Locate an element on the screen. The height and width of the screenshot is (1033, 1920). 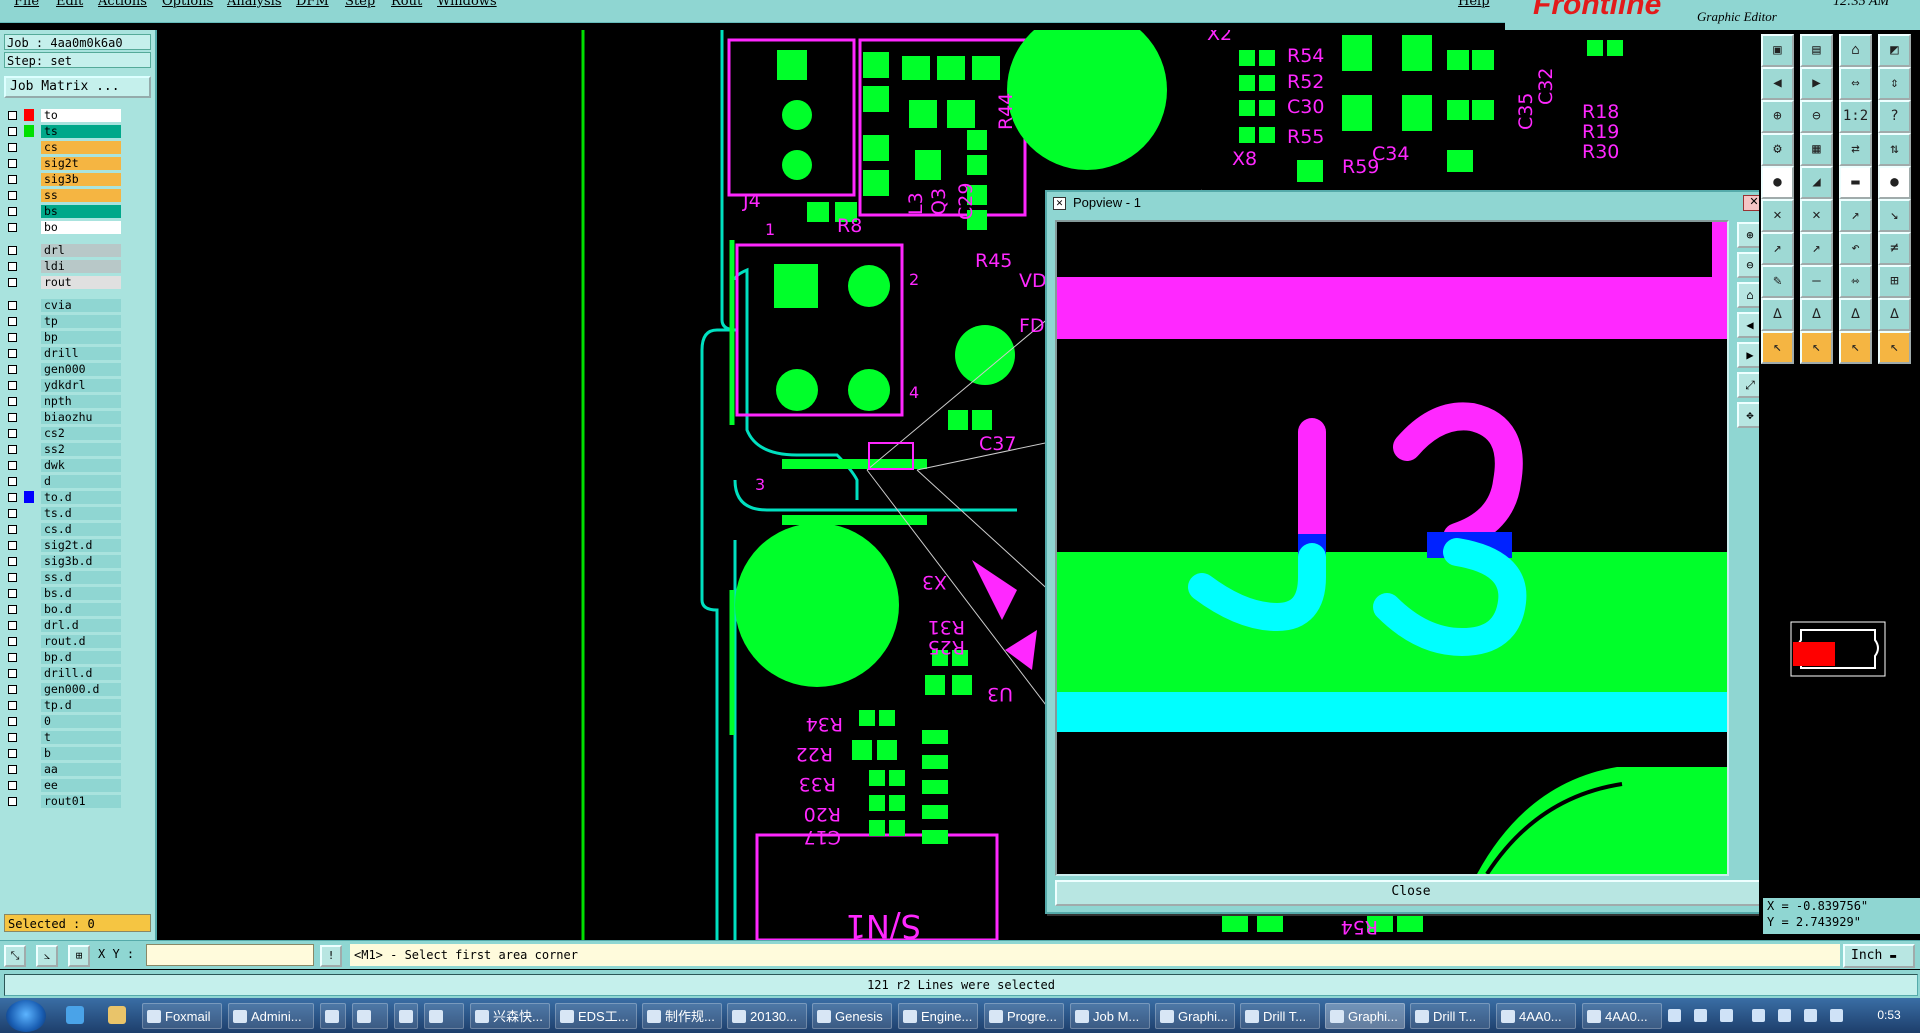
layer-row-gen000: gen000 is located at coordinates (64, 369).